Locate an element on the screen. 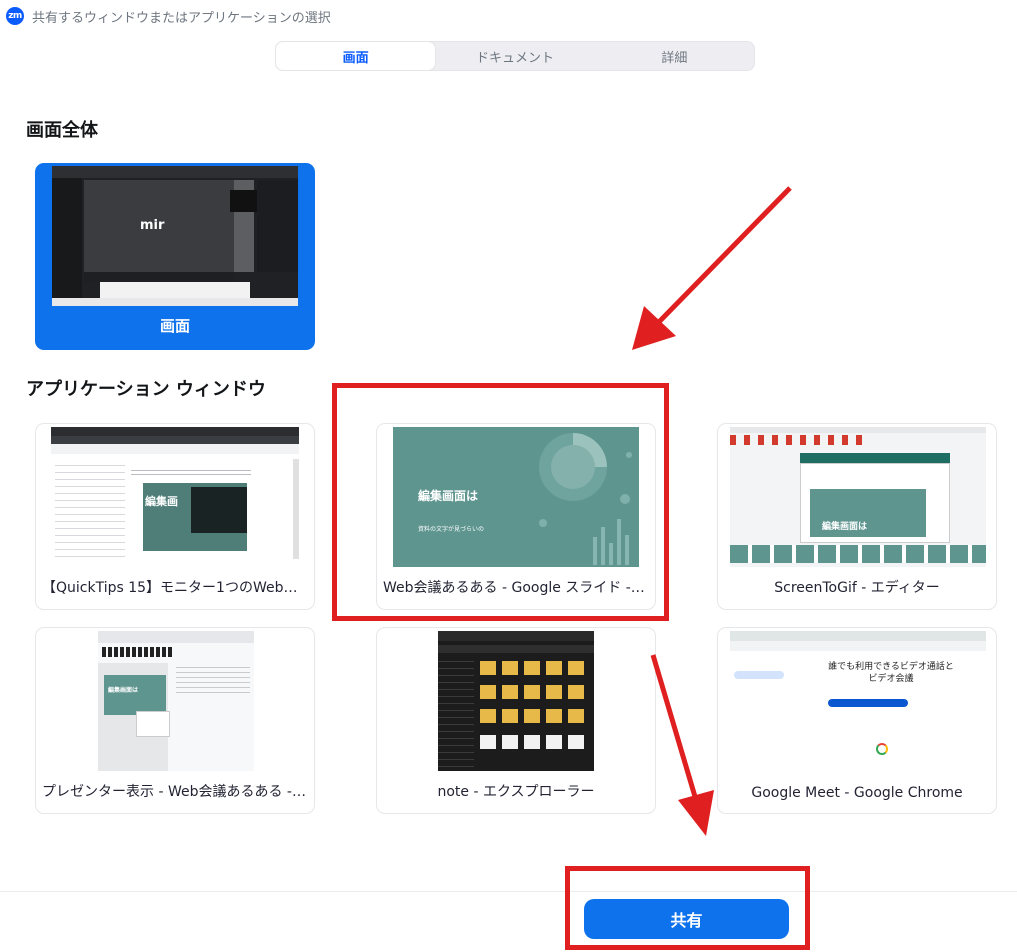 This screenshot has height=952, width=1017. tab-advanced: 詳細 is located at coordinates (674, 56).